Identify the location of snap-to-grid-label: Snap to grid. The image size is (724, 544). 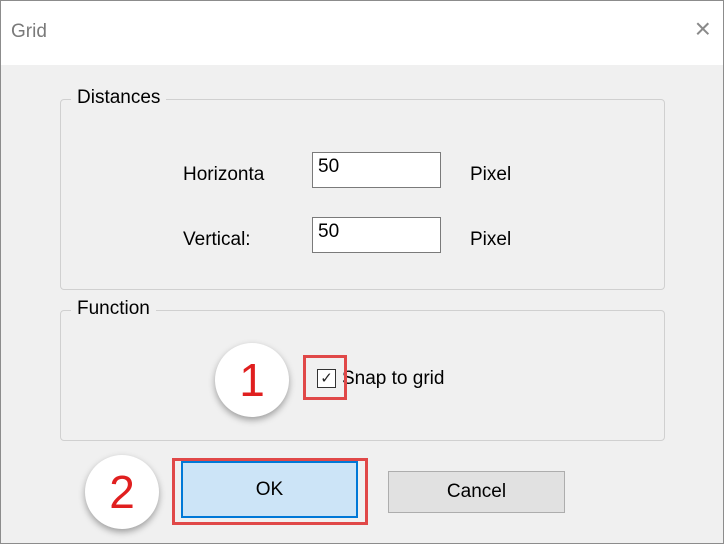
(393, 379).